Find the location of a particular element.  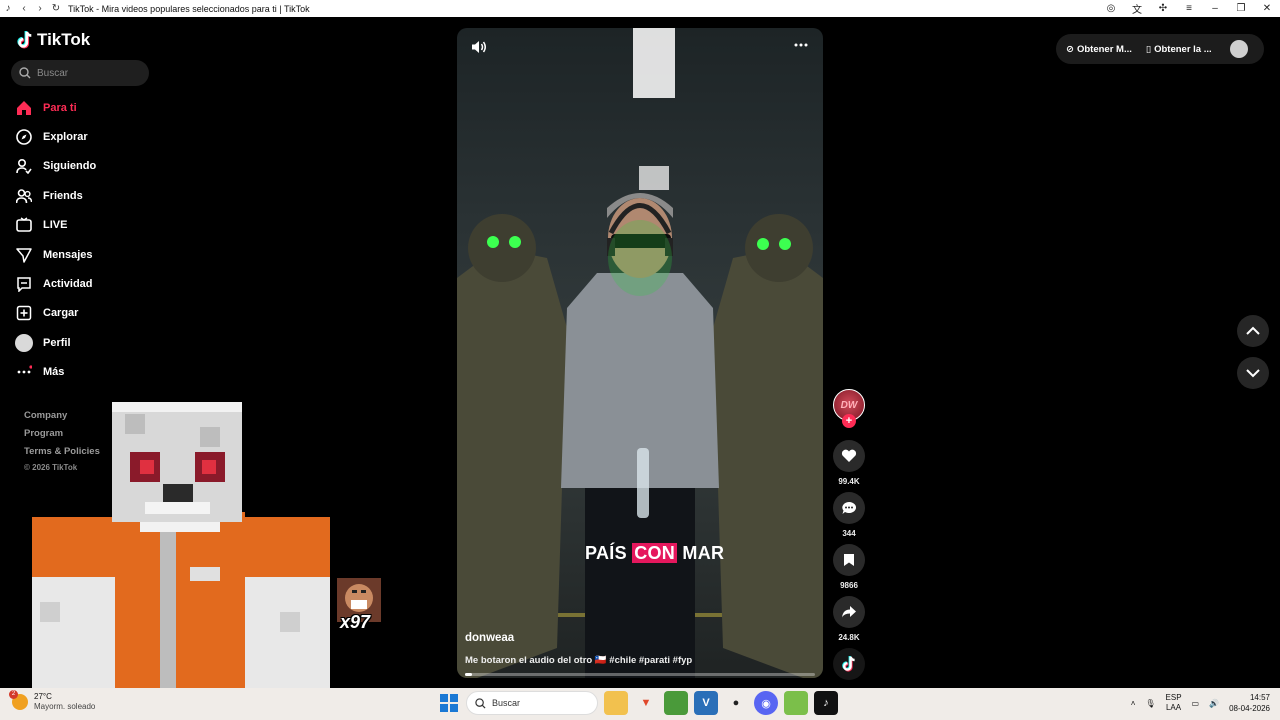

share-icon is located at coordinates (849, 612).